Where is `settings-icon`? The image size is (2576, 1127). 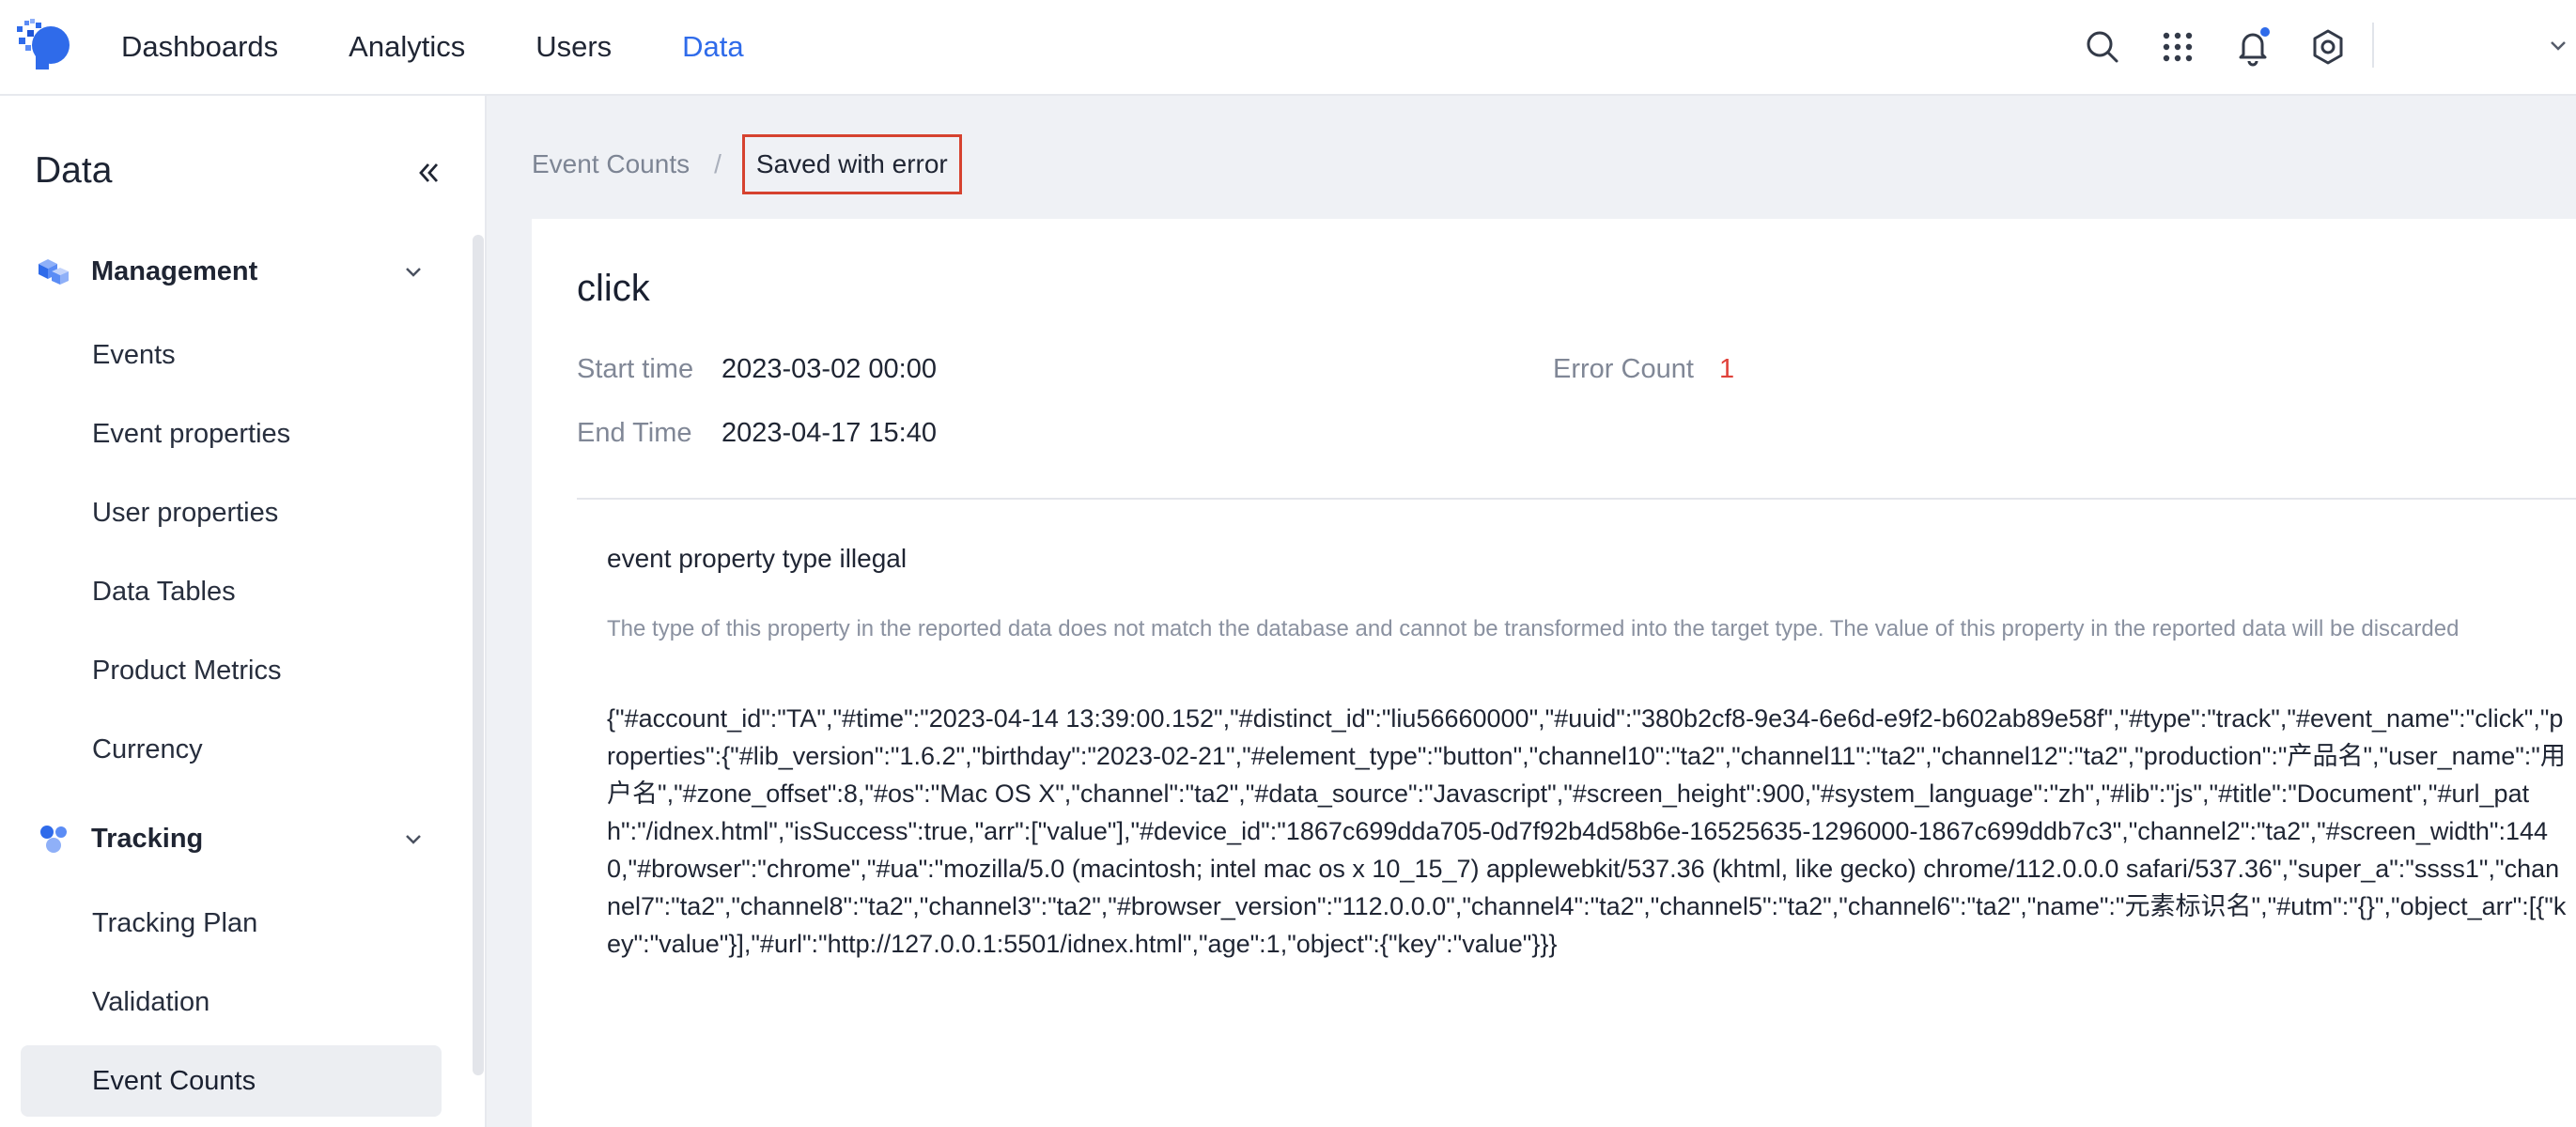
settings-icon is located at coordinates (2328, 47).